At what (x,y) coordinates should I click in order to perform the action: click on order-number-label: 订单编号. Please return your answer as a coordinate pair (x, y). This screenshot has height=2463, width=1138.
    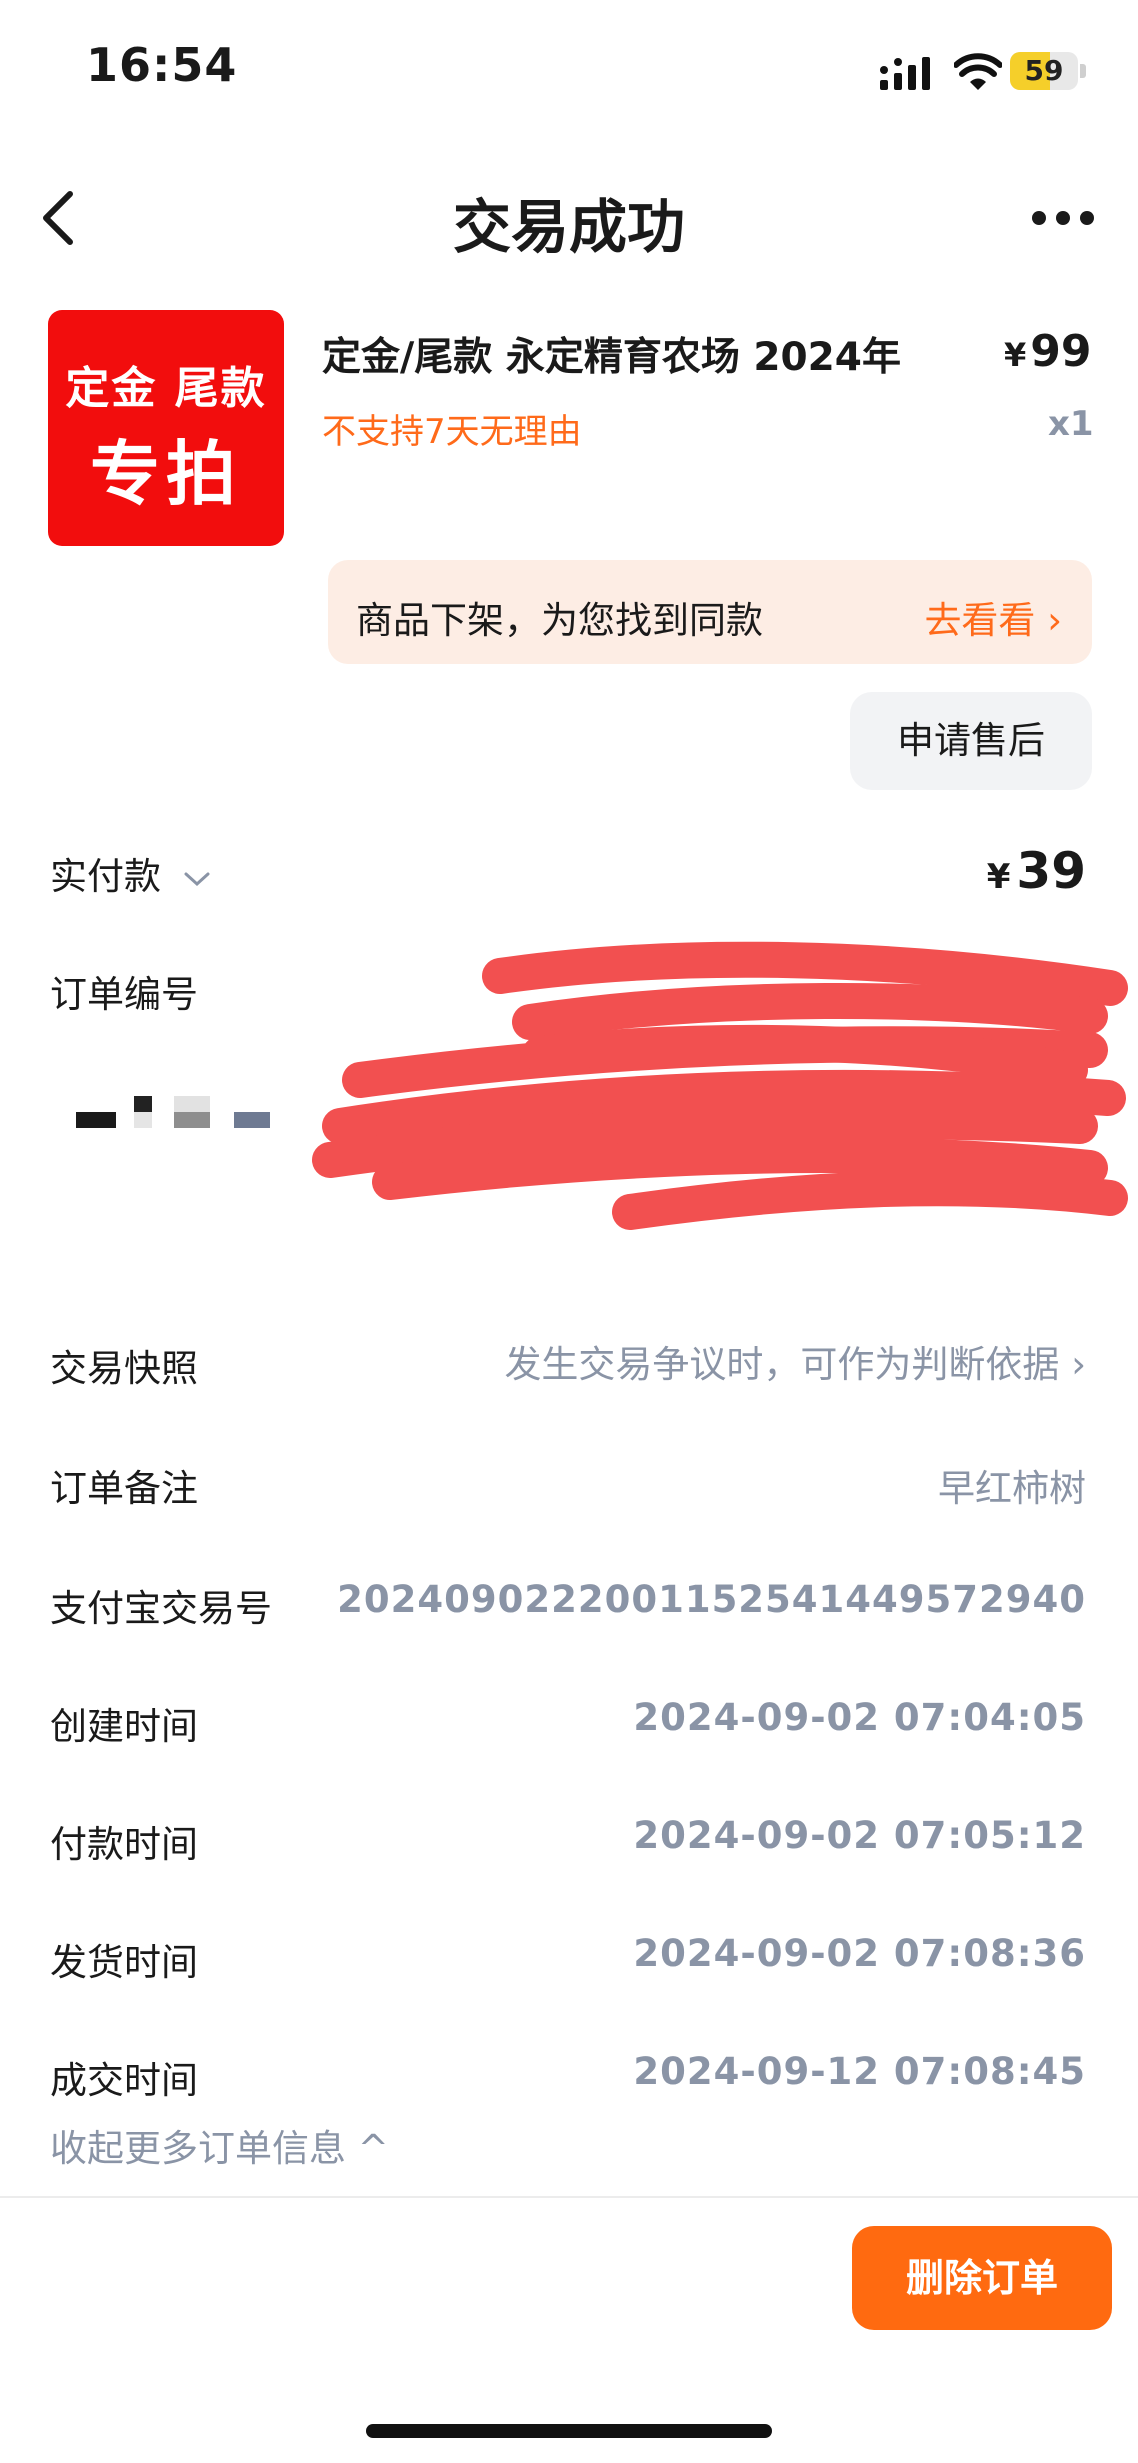
    Looking at the image, I should click on (124, 994).